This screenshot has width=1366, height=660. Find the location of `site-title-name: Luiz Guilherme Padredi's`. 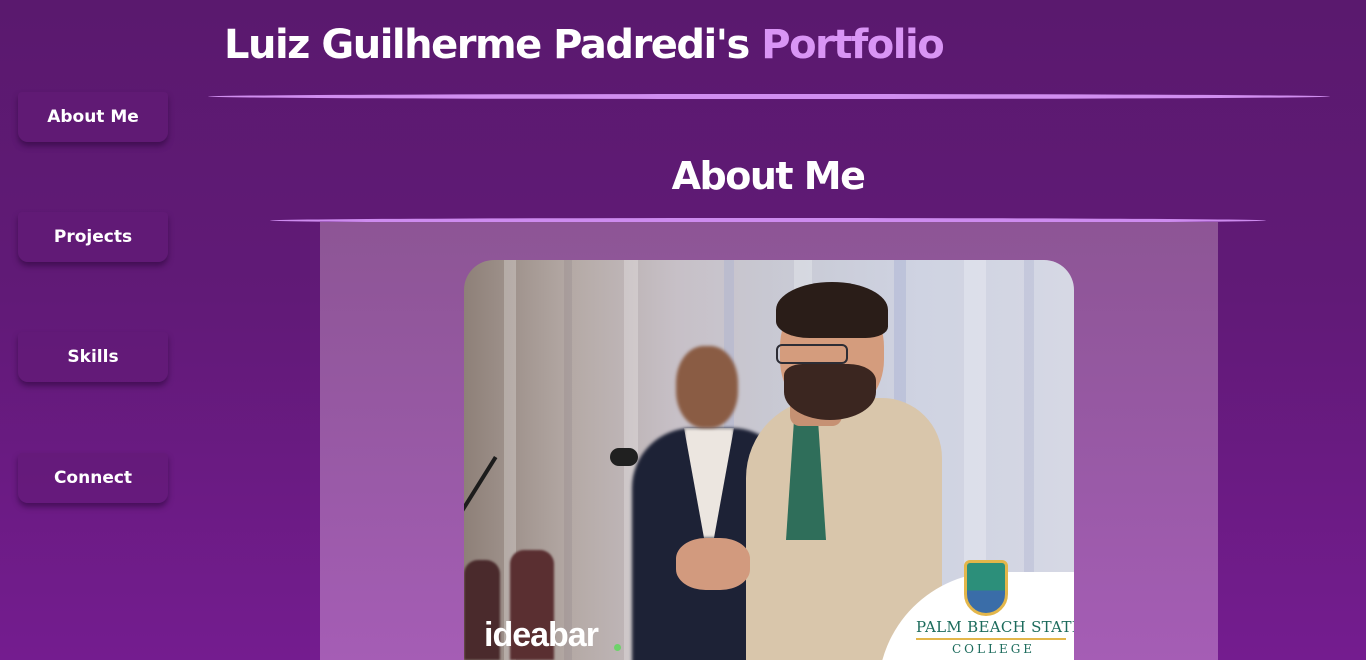

site-title-name: Luiz Guilherme Padredi's is located at coordinates (487, 45).